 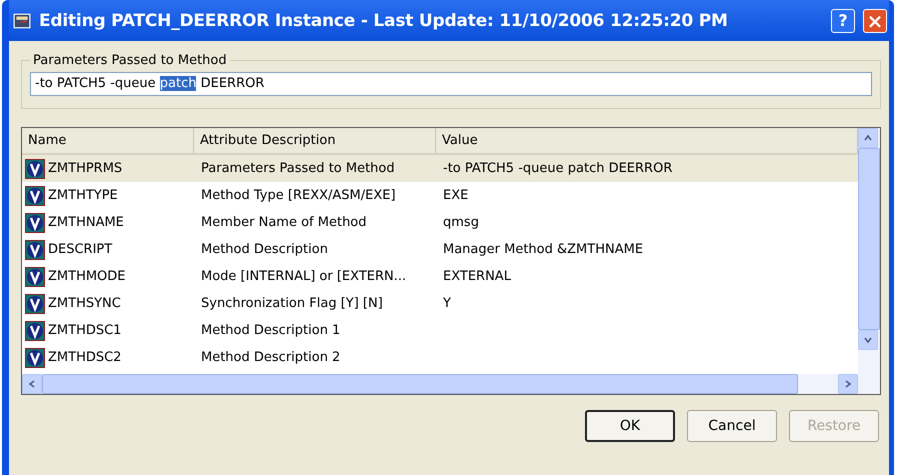 I want to click on input-field: -to PATCH5 -queue patch DEERROR, so click(x=451, y=84).